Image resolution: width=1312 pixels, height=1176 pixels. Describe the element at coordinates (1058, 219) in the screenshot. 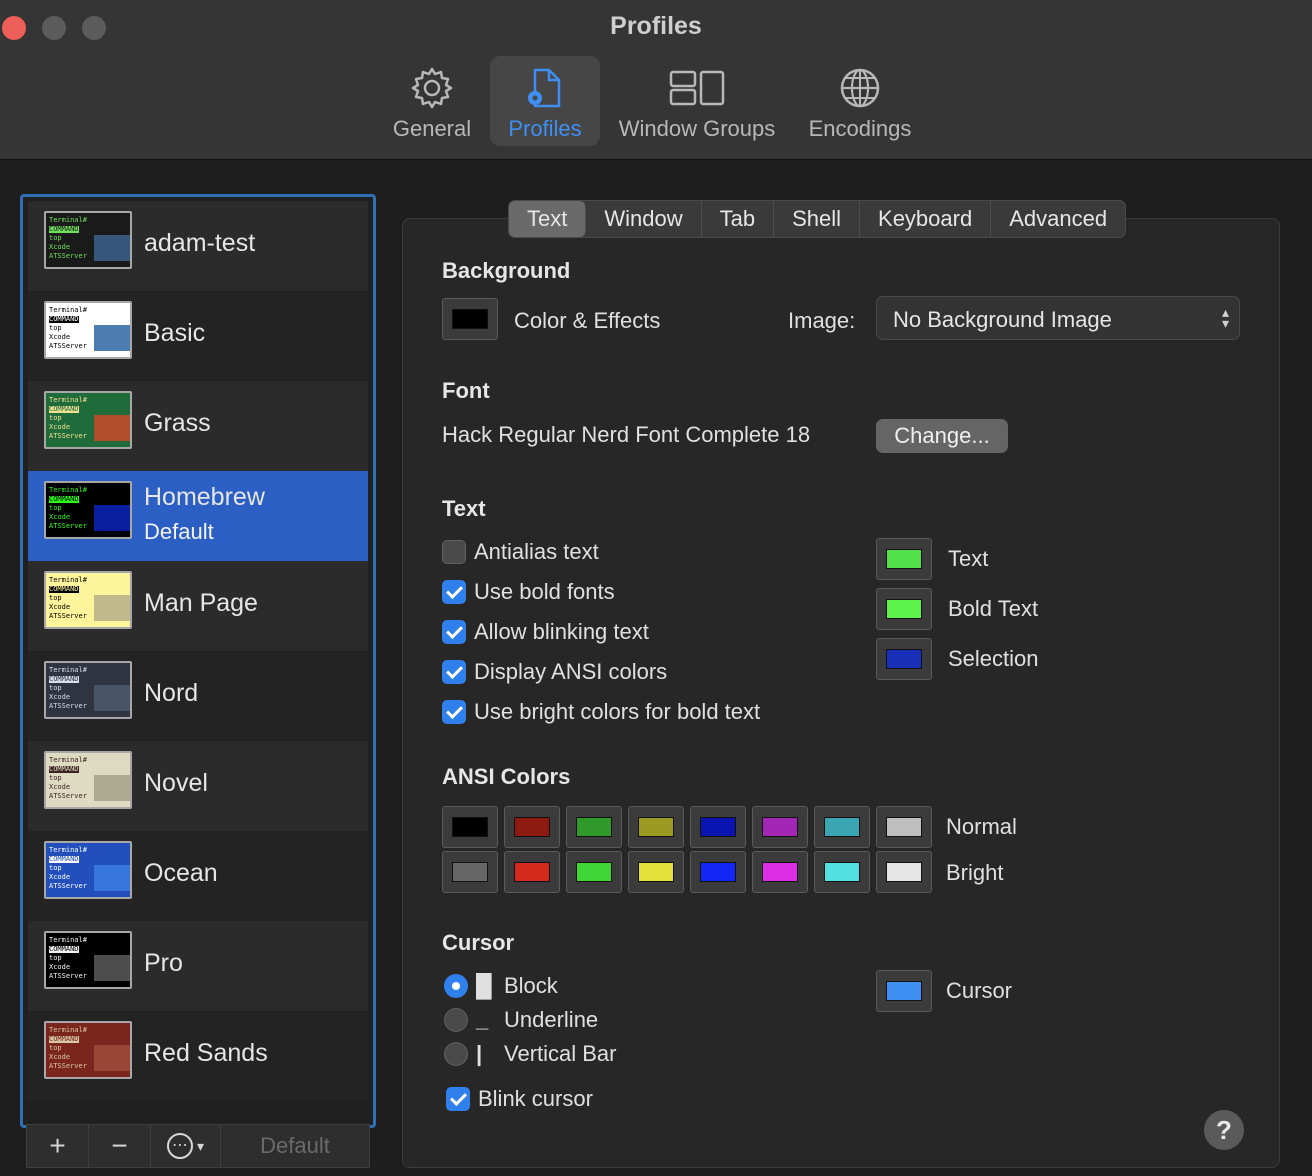

I see `tab-advanced: Advanced` at that location.